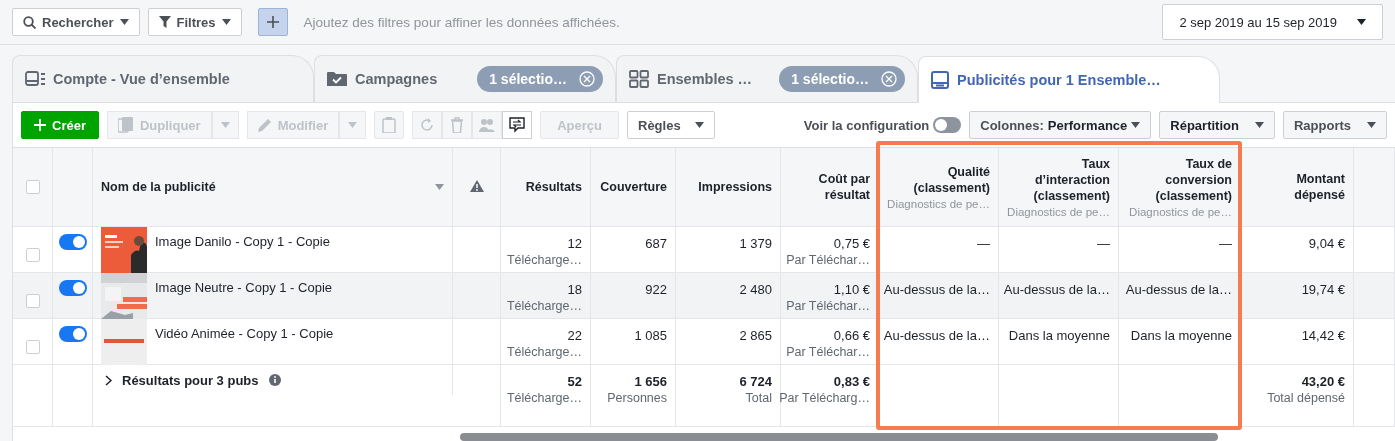 Image resolution: width=1395 pixels, height=441 pixels. Describe the element at coordinates (1272, 22) in the screenshot. I see `date-range-button: 2 sep 2019 au 15 sep 2019` at that location.